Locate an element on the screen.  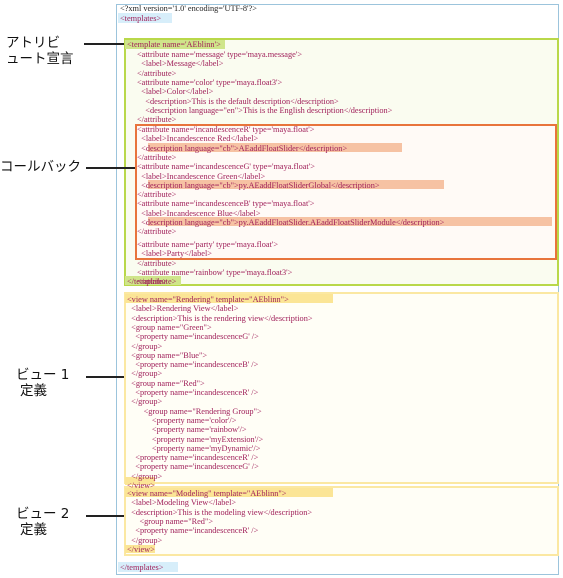
code-line-view1: <group name="Green"> is located at coordinates (169, 327).